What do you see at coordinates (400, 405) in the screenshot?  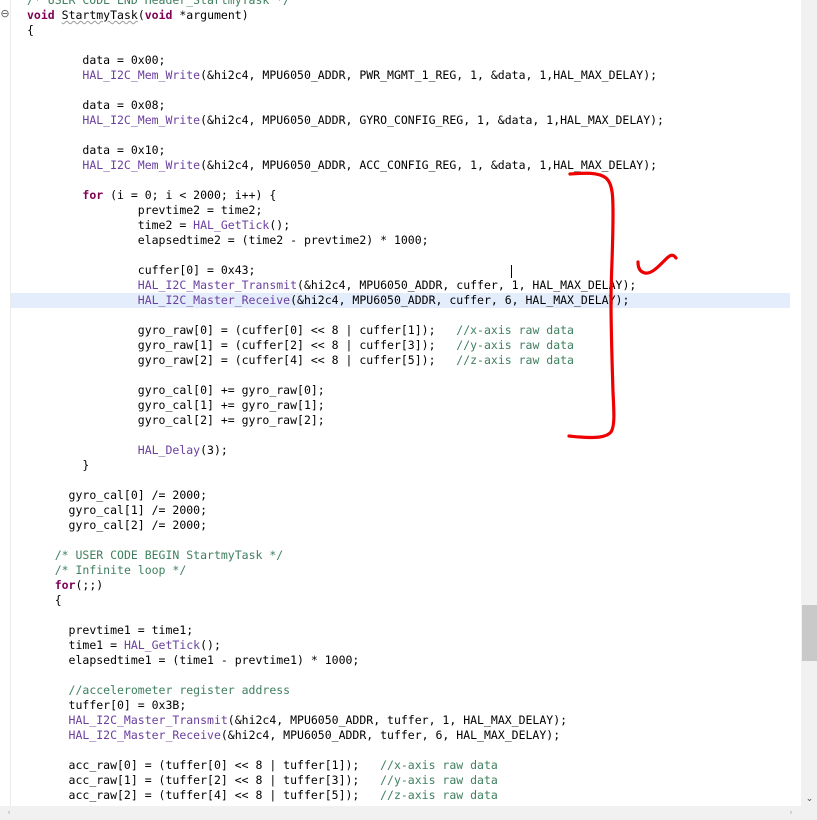 I see `code-line: gyro_cal[1] += gyro_raw[1];` at bounding box center [400, 405].